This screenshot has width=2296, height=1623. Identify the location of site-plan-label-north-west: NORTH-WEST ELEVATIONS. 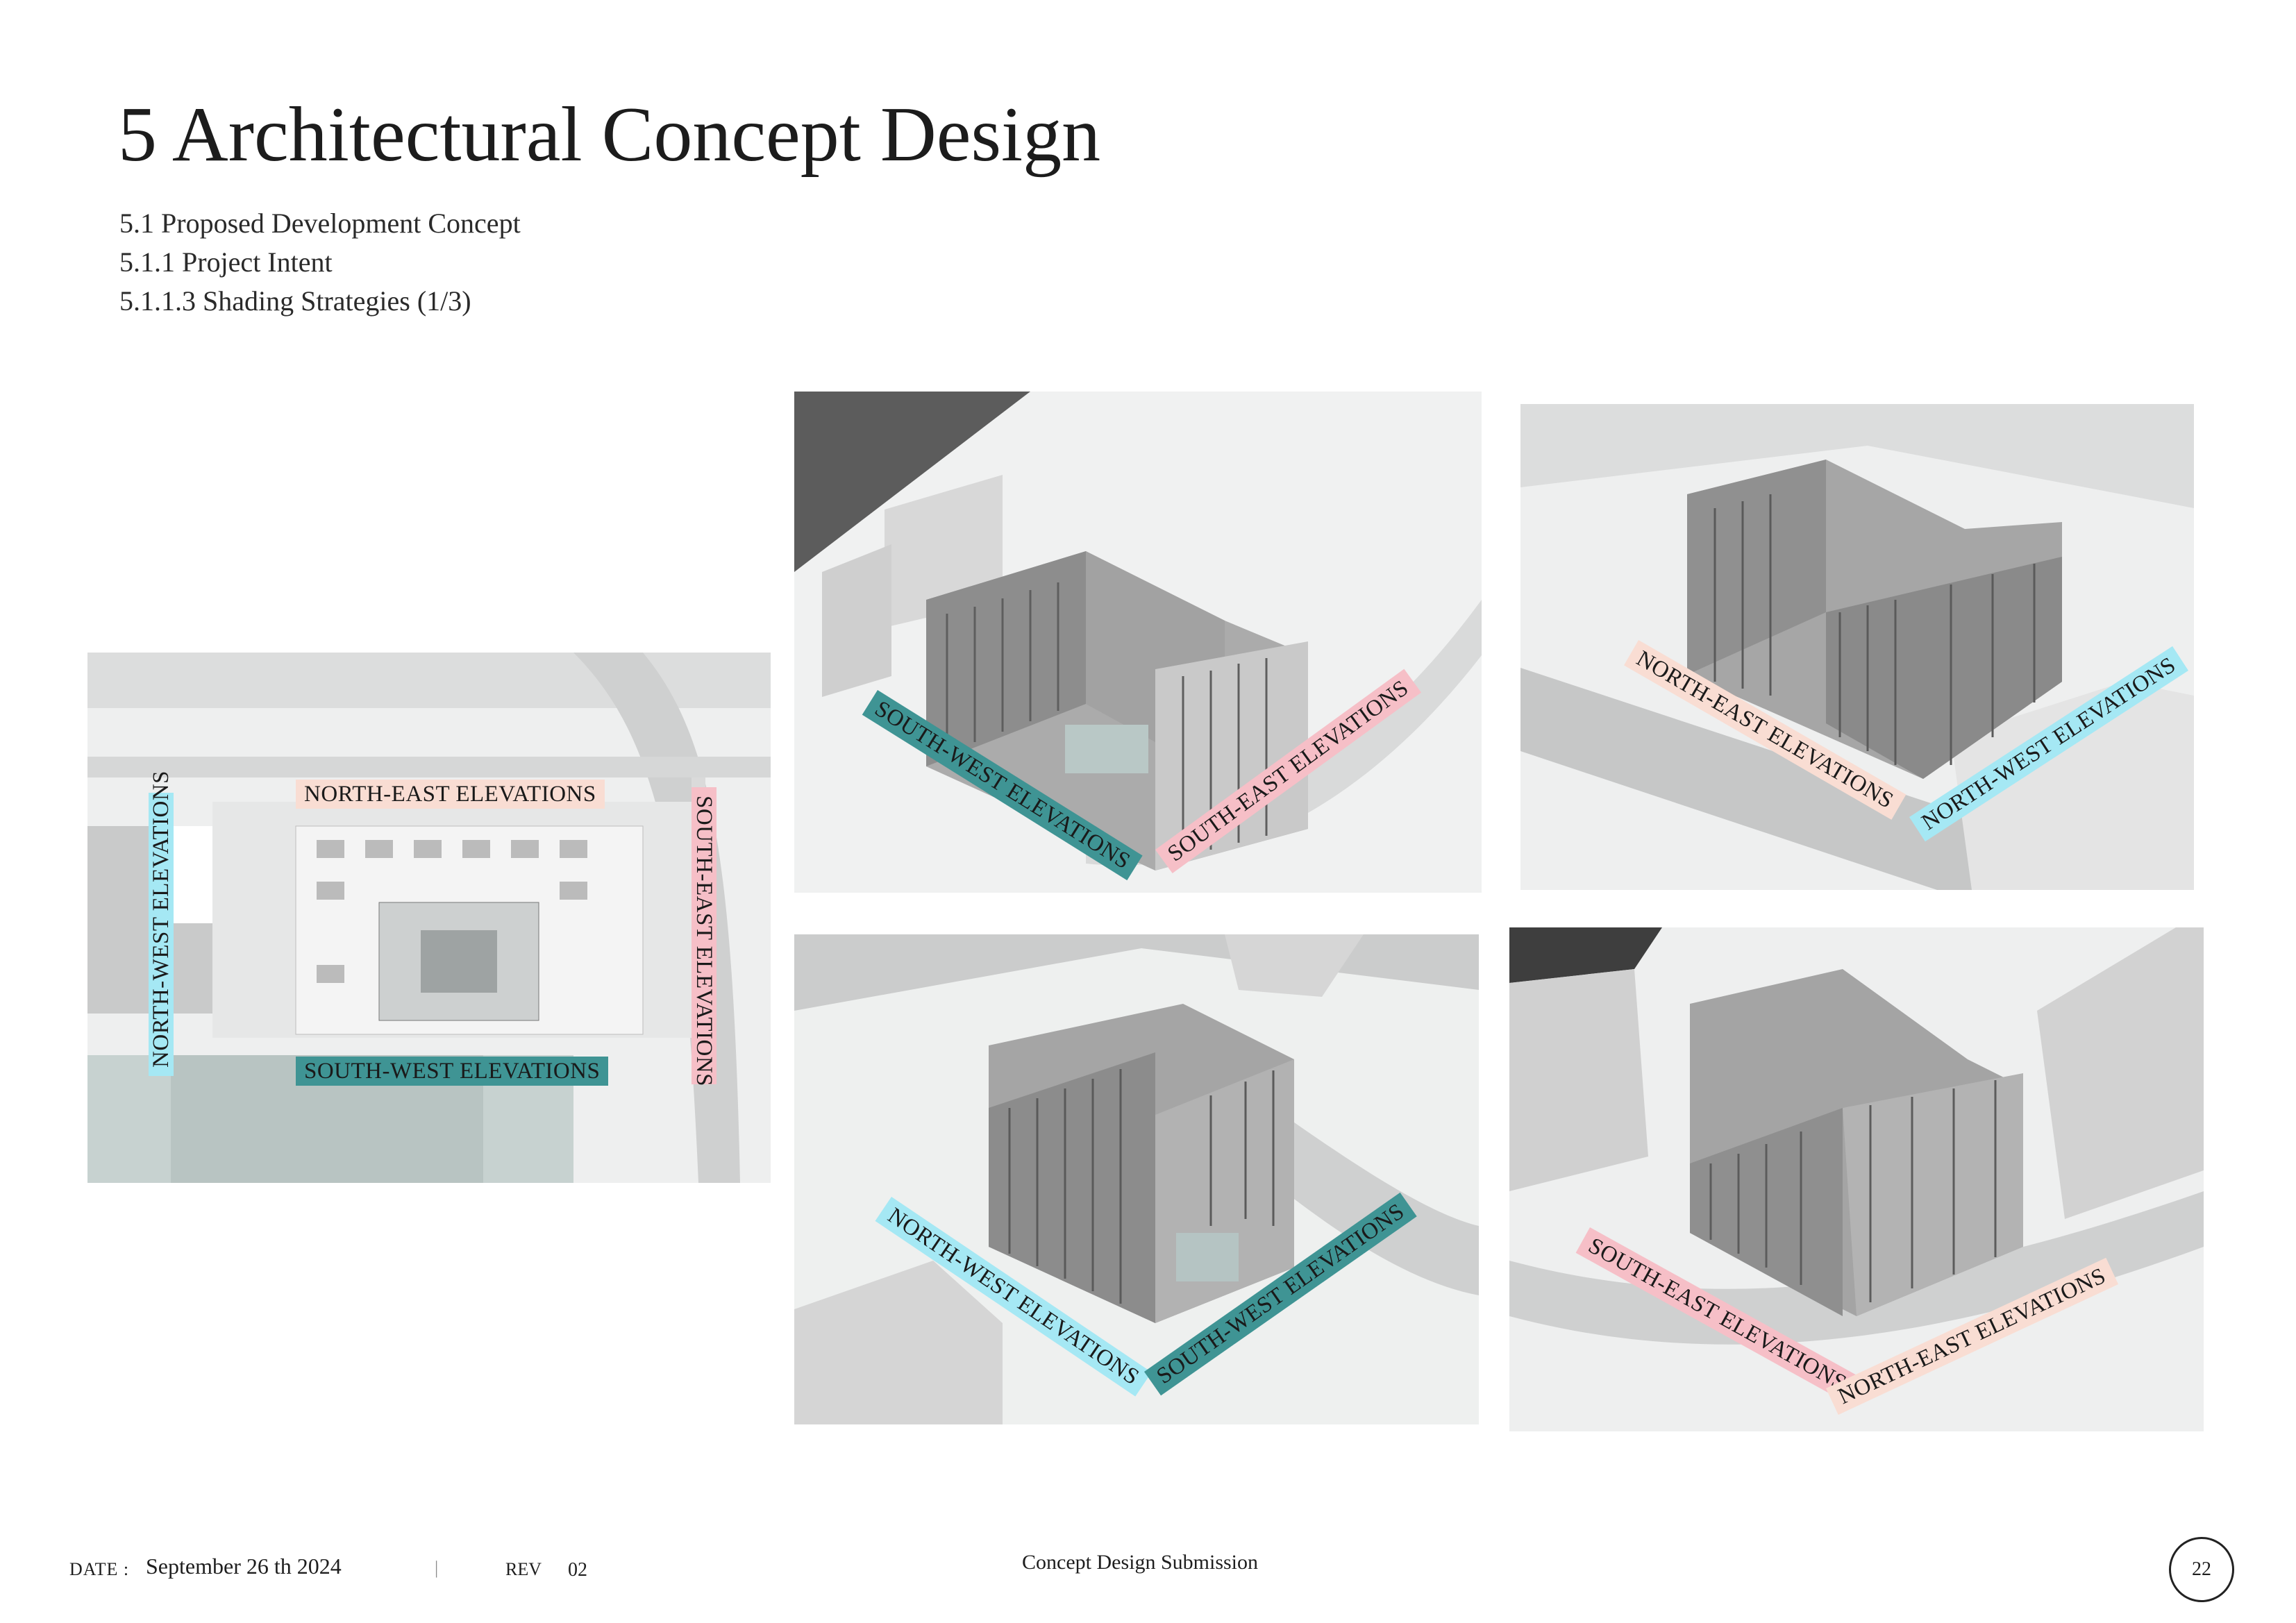
(161, 923).